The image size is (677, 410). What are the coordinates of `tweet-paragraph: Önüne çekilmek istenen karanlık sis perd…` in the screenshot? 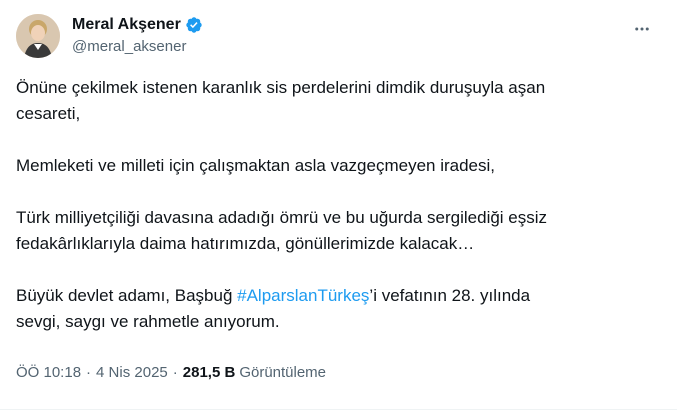 It's located at (281, 100).